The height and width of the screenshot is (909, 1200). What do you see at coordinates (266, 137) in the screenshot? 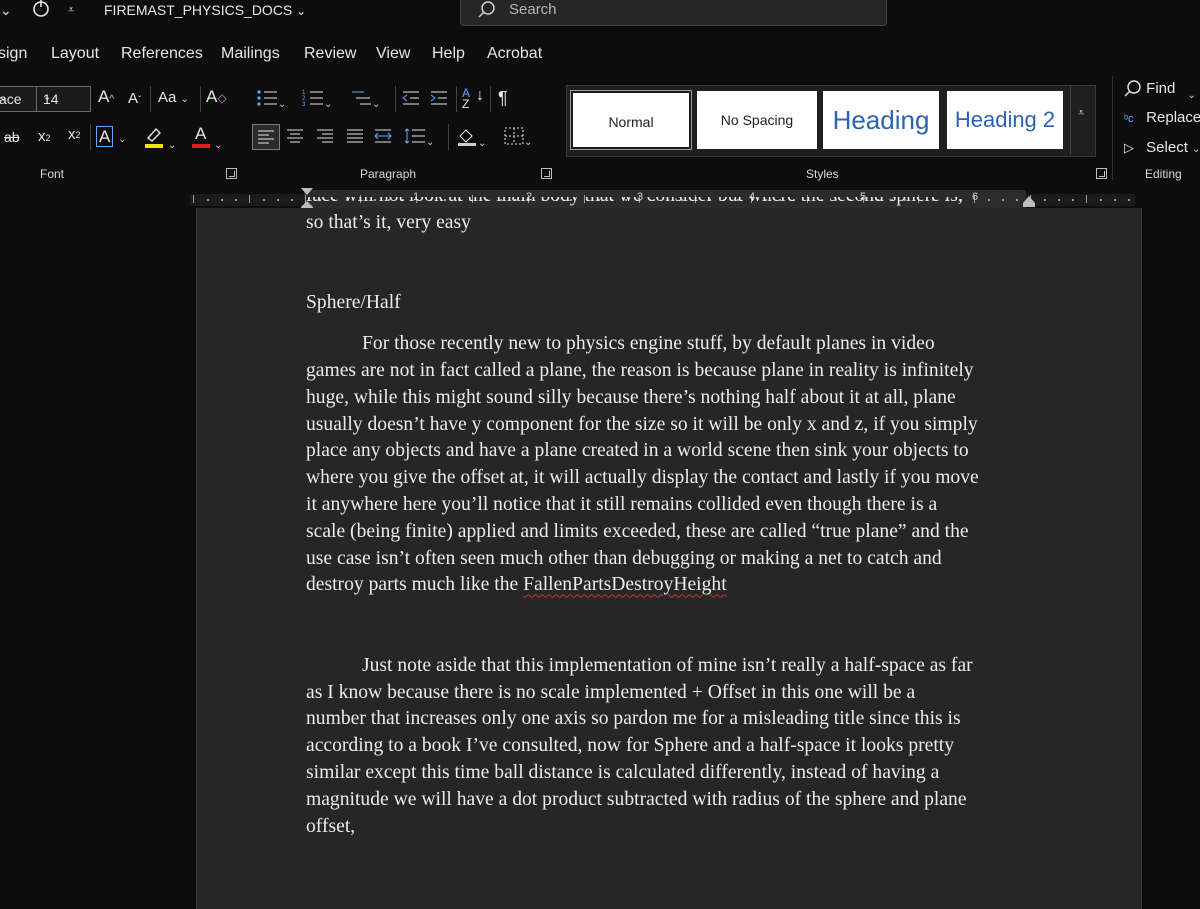
I see `align-left-button` at bounding box center [266, 137].